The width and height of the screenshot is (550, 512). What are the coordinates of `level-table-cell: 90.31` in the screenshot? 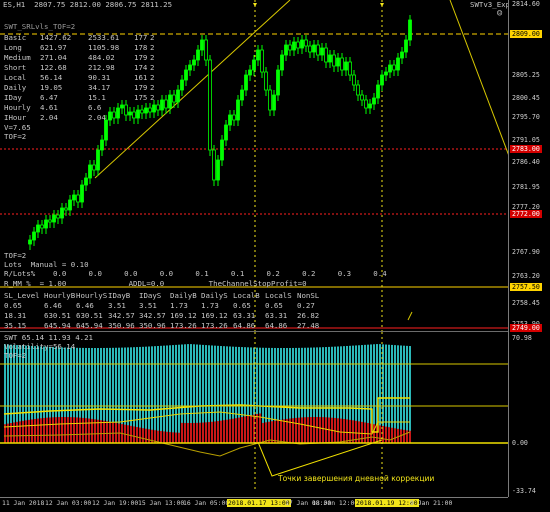 It's located at (99, 77).